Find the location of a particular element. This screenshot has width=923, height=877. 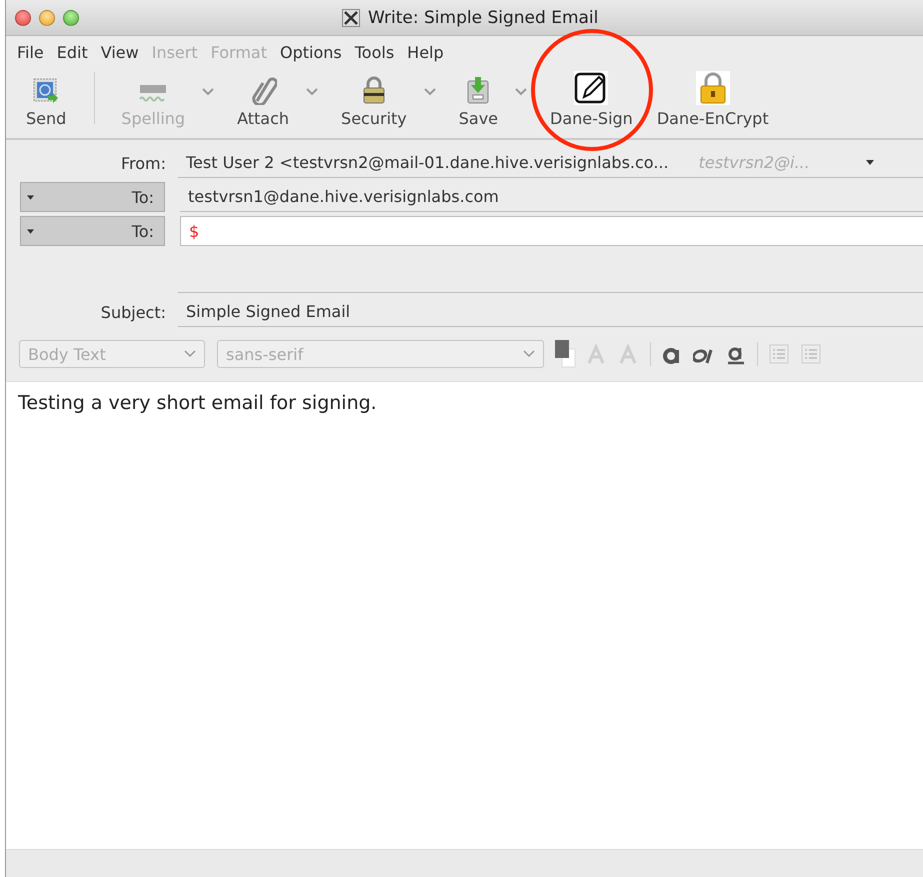

menu-item: File is located at coordinates (33, 52).